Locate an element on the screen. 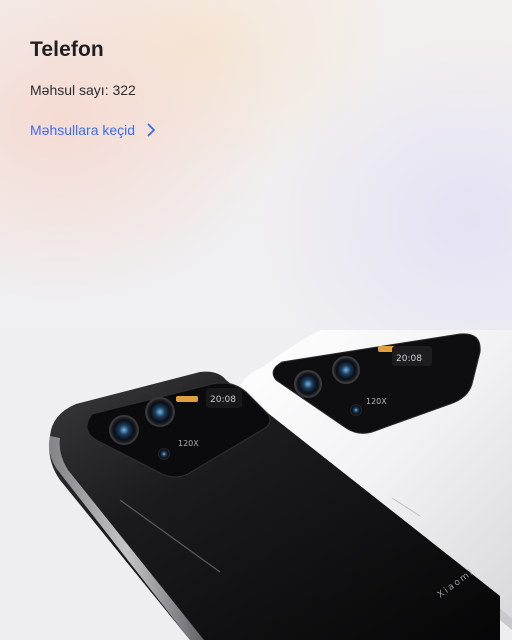  products-link: Məhsullara keçid is located at coordinates (93, 130).